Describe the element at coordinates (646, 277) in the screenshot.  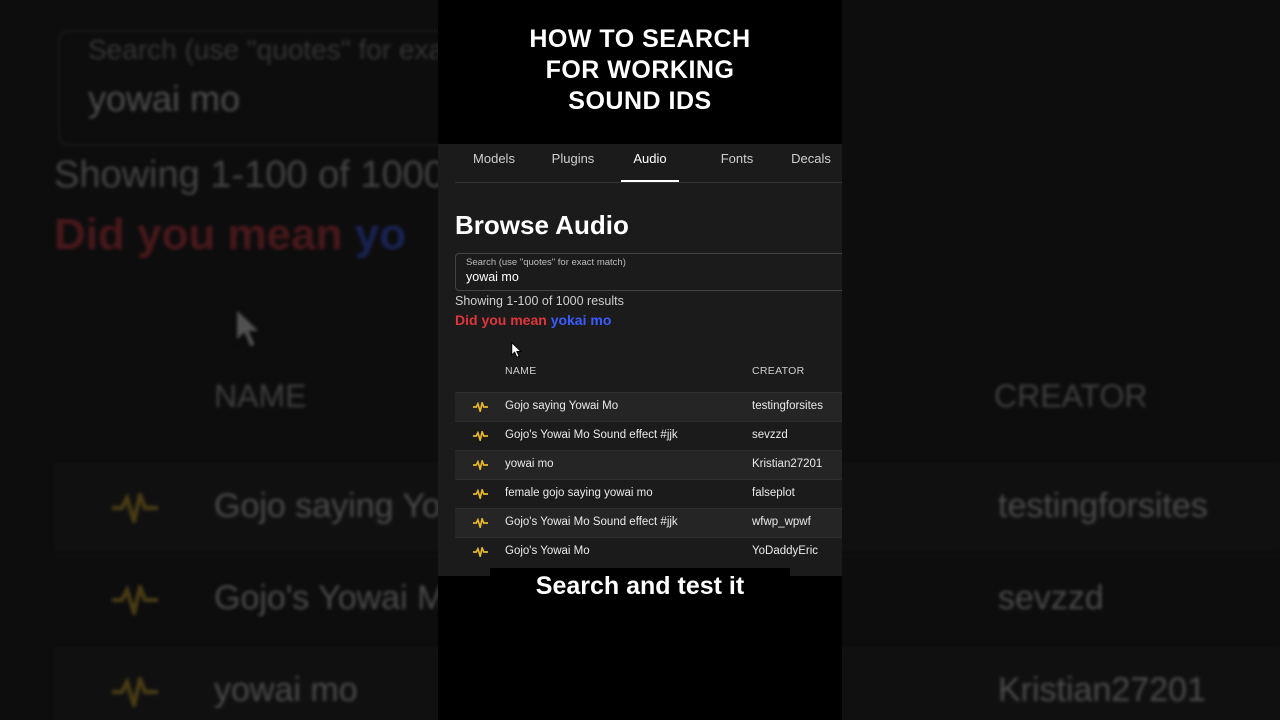
I see `search-input` at that location.